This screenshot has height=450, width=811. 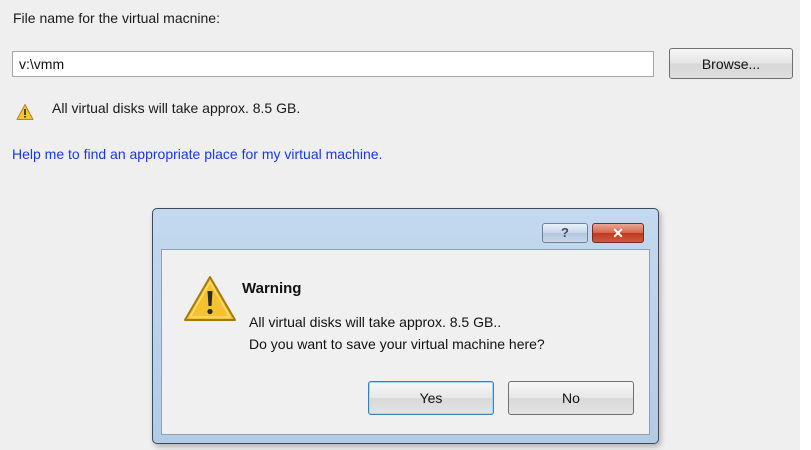 What do you see at coordinates (571, 398) in the screenshot?
I see `no-button: No` at bounding box center [571, 398].